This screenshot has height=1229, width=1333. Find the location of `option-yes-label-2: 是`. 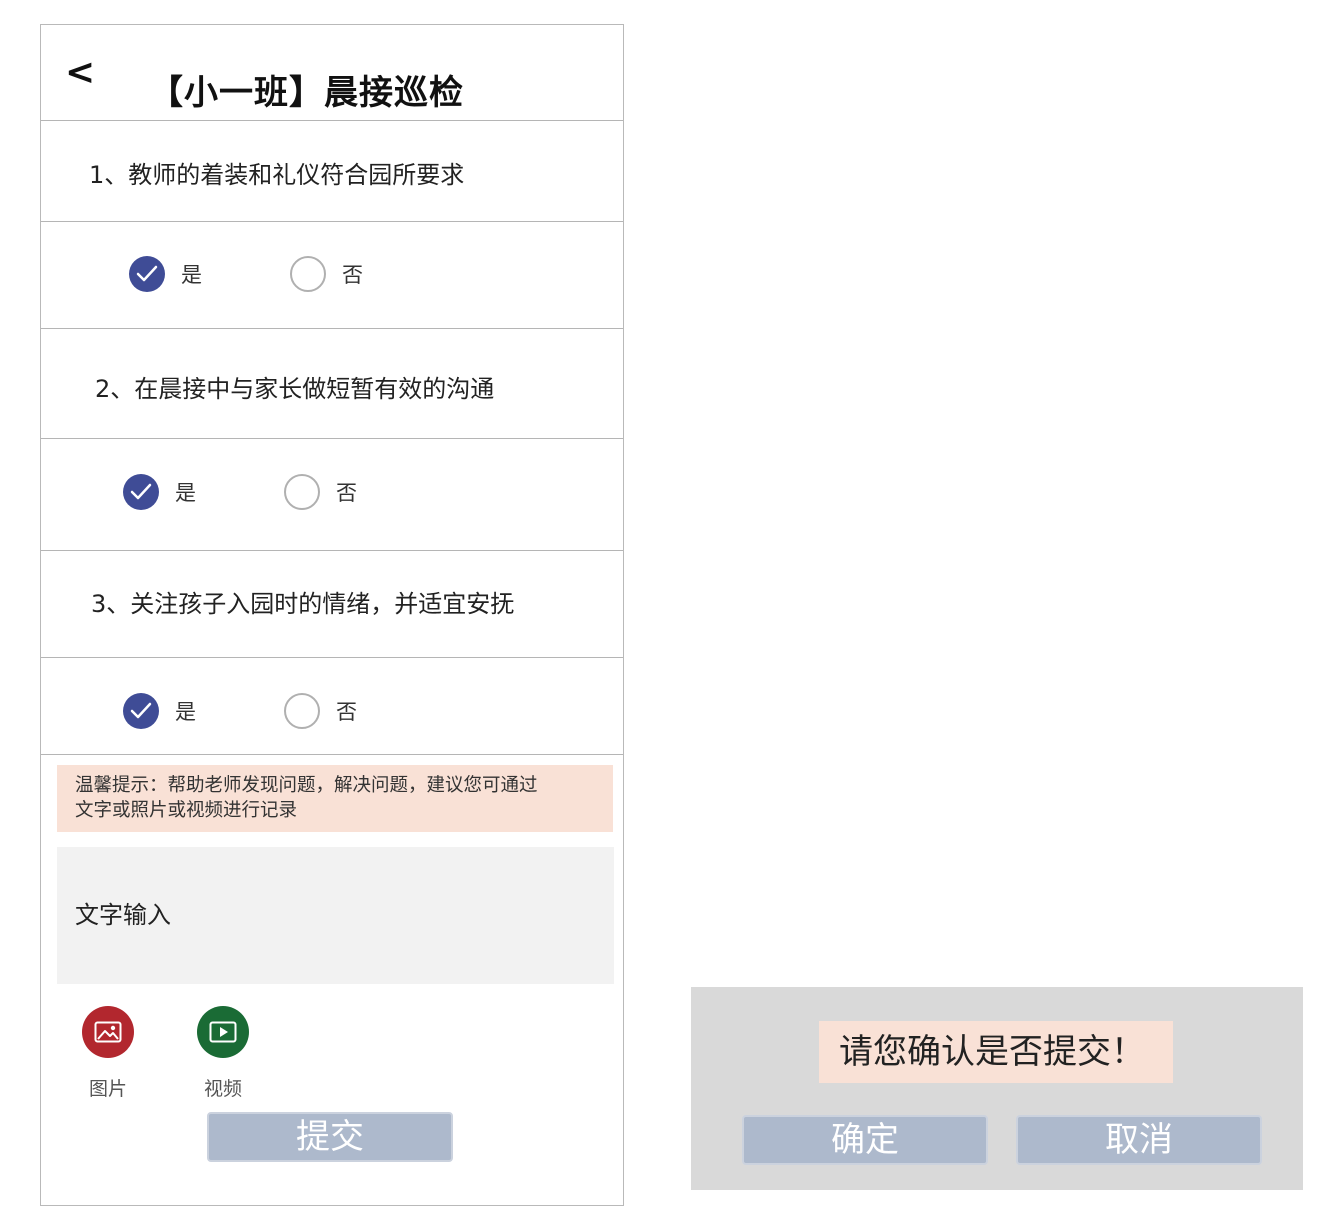

option-yes-label-2: 是 is located at coordinates (185, 493).